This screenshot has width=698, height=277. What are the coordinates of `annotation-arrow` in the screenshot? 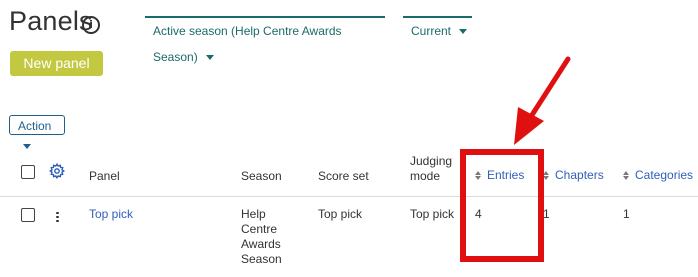 It's located at (537, 105).